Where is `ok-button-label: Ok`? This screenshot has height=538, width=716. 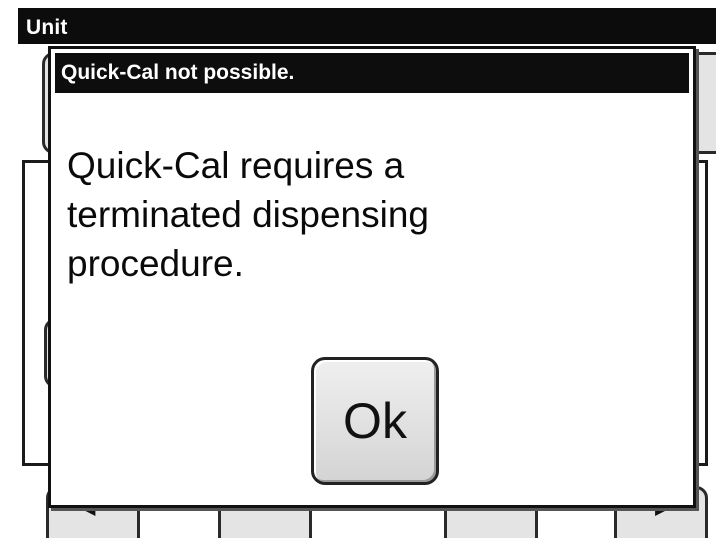
ok-button-label: Ok is located at coordinates (375, 421).